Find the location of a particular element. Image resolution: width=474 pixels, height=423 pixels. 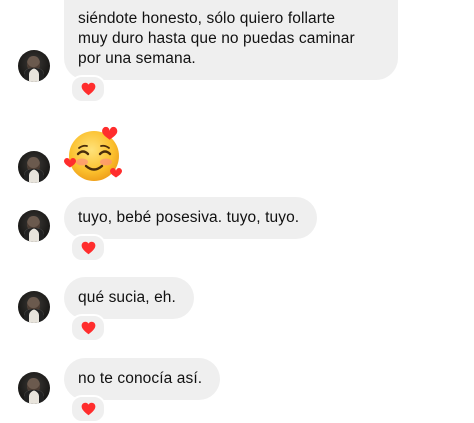

message-bubble: no te conocía así. is located at coordinates (142, 379).